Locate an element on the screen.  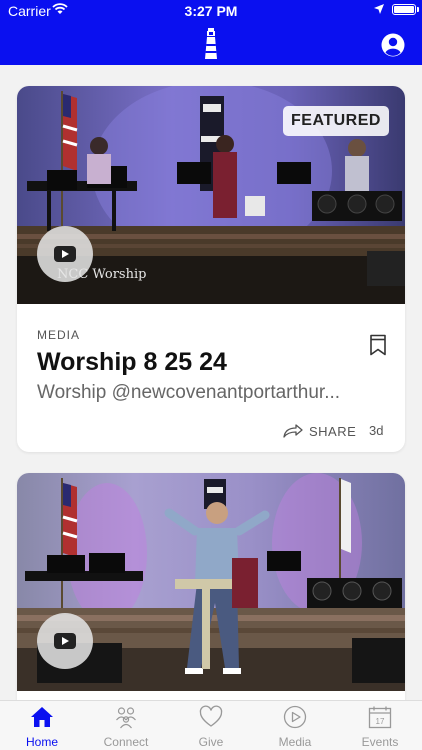
card-title: Worship 8 25 24 is located at coordinates (132, 362).